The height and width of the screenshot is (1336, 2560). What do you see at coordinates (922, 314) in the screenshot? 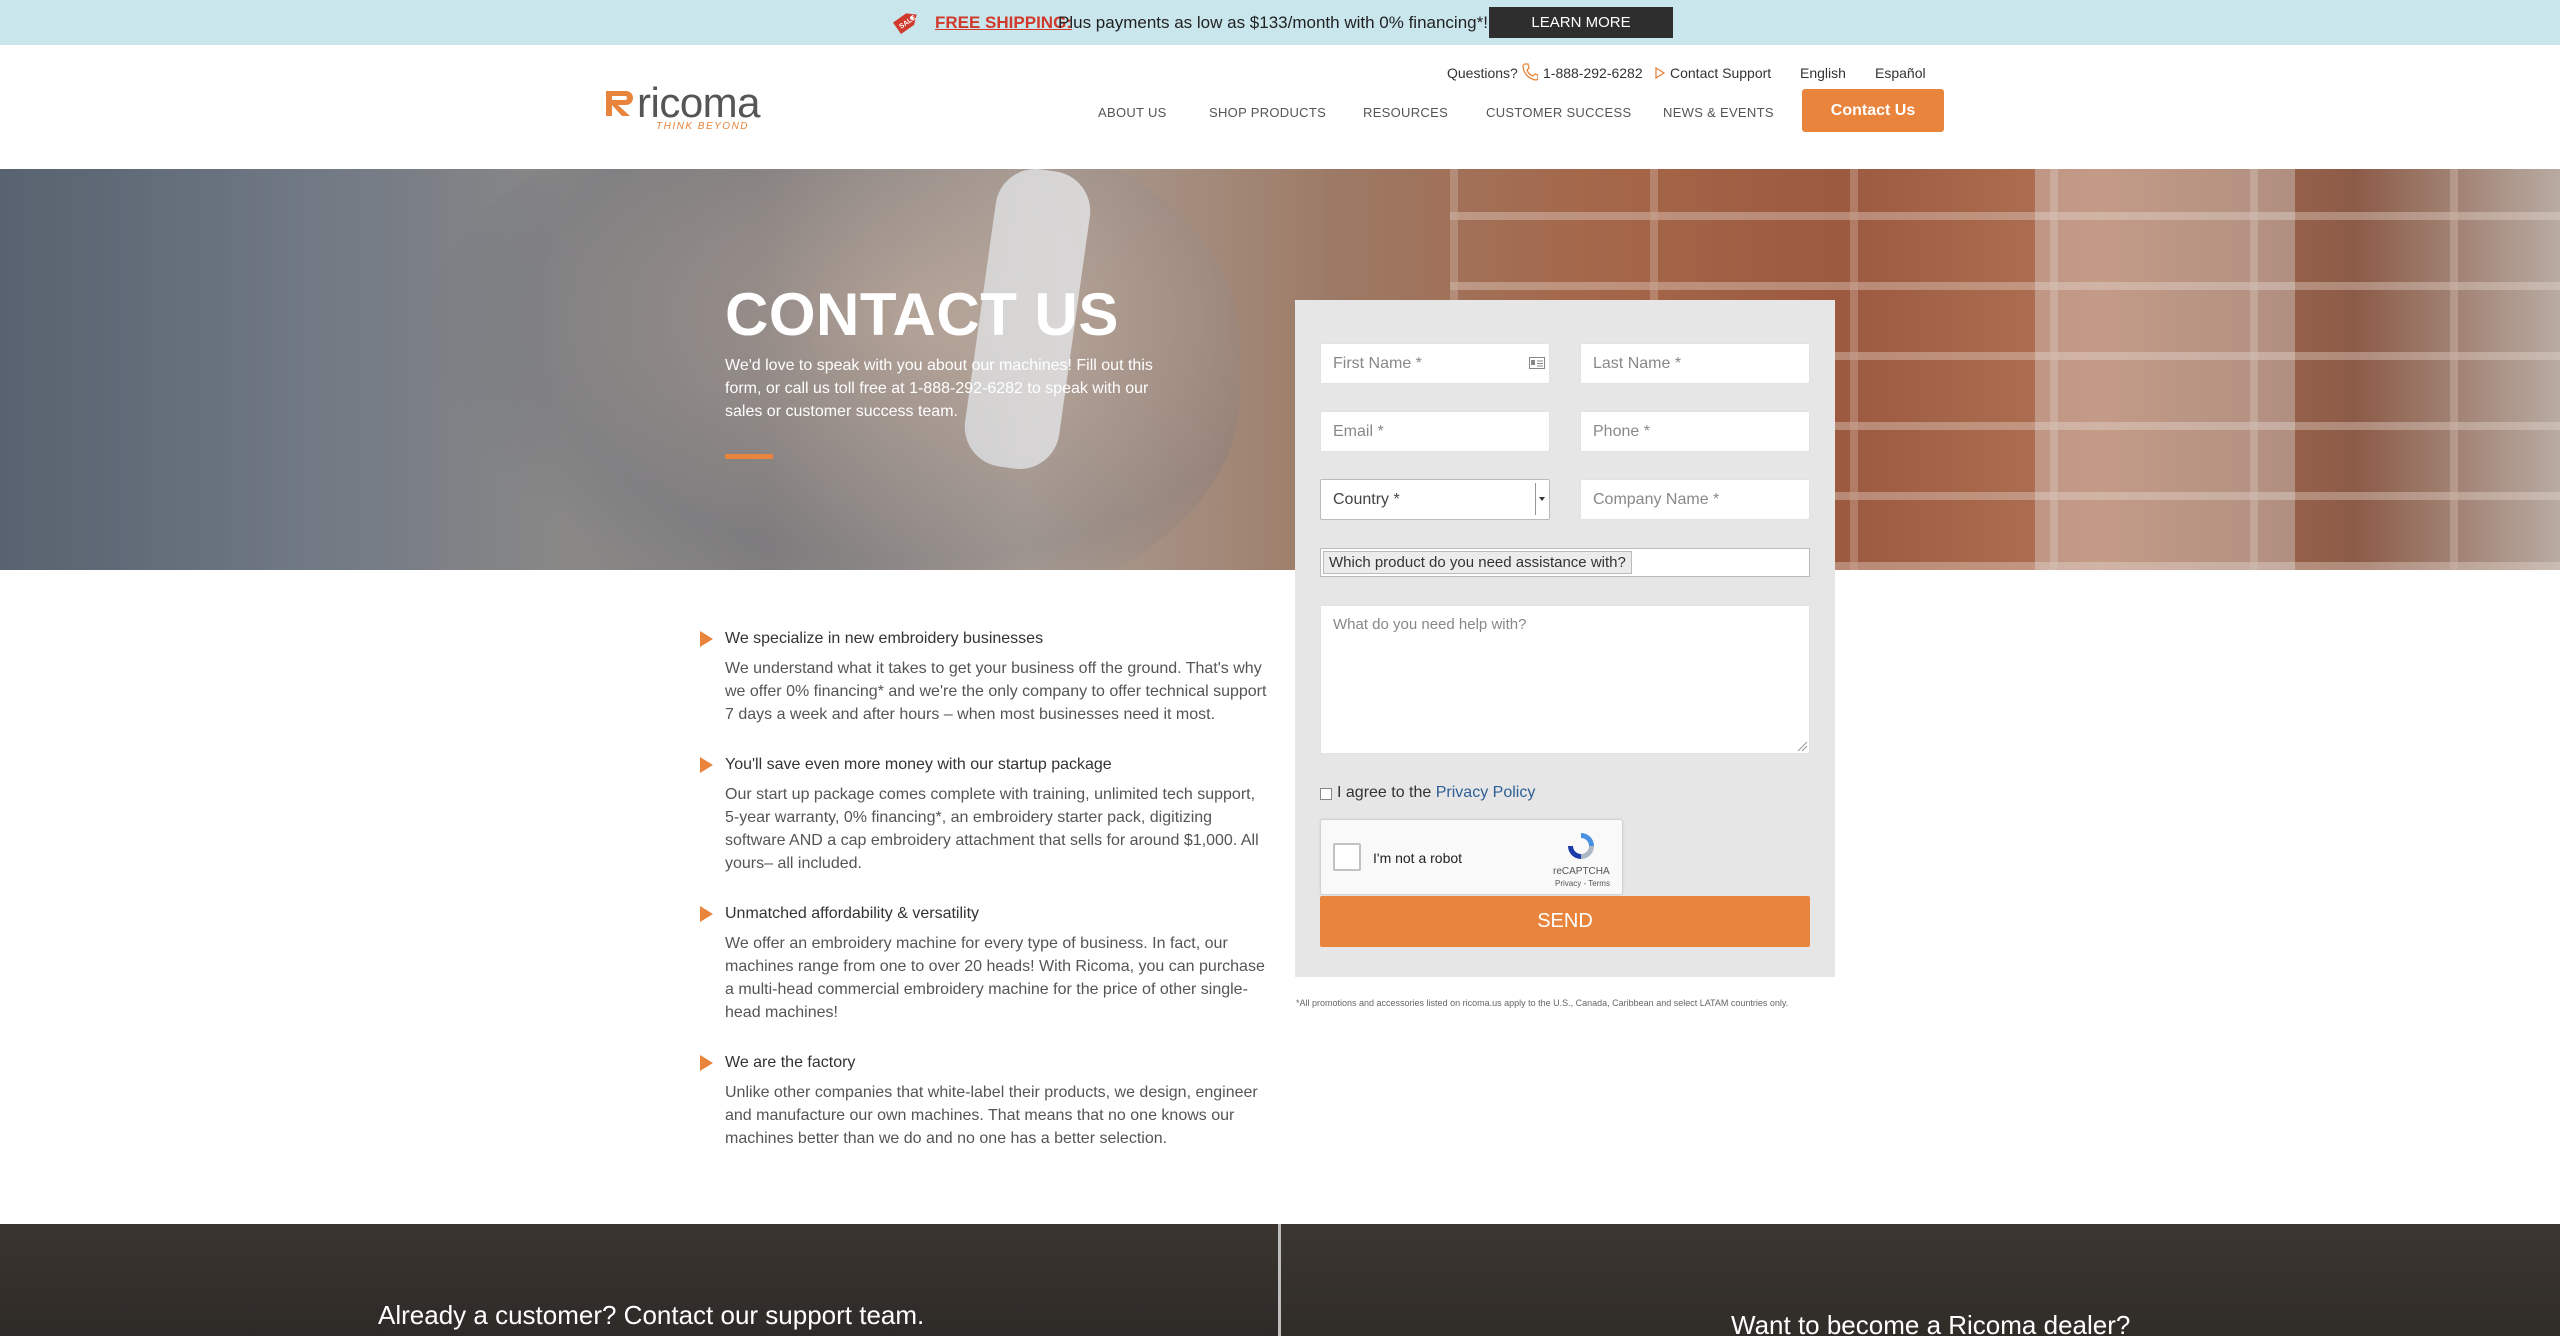
I see `page-title: CONTACT US` at bounding box center [922, 314].